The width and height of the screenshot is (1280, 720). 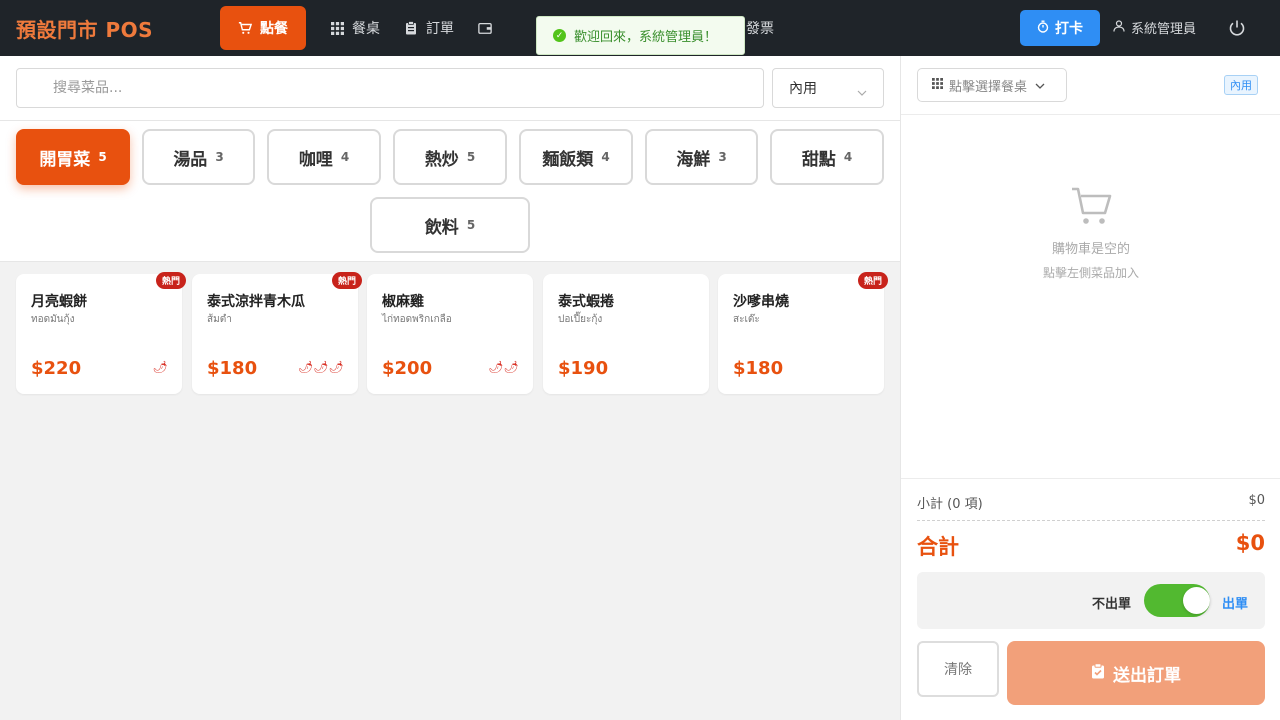 I want to click on dish-thai-name: ปอเปี๊ยะกุ้ง, so click(x=580, y=319).